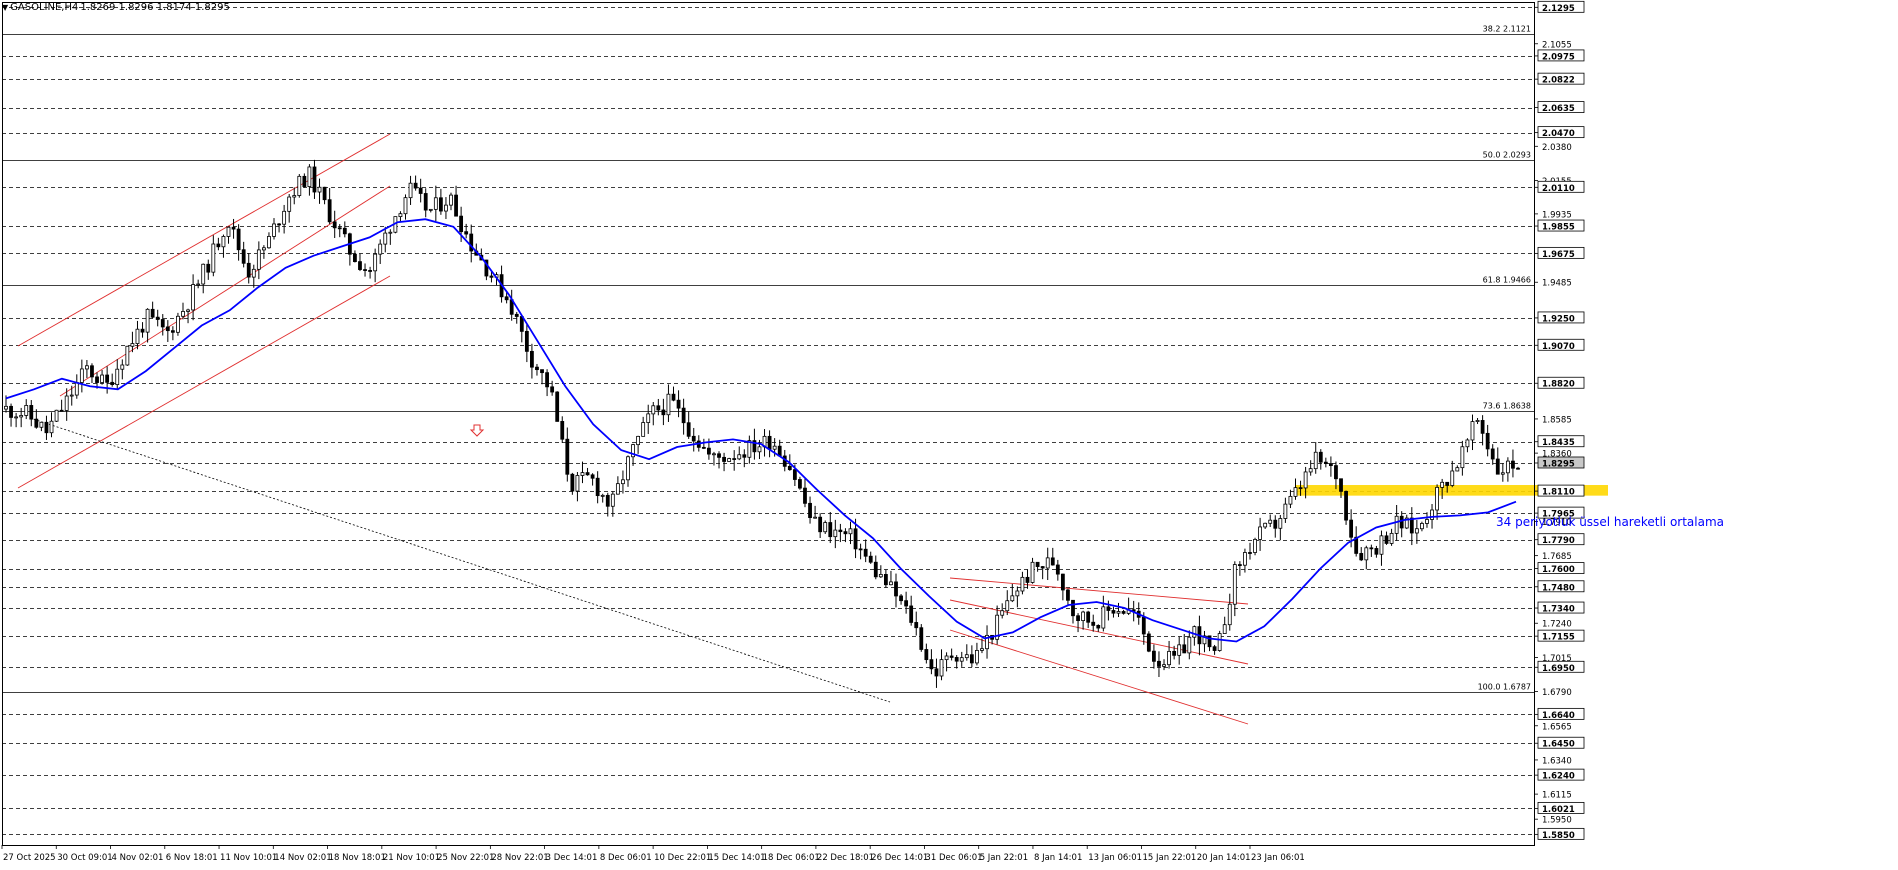 The height and width of the screenshot is (870, 1898). I want to click on y-tick-label: 1.6790, so click(1557, 693).